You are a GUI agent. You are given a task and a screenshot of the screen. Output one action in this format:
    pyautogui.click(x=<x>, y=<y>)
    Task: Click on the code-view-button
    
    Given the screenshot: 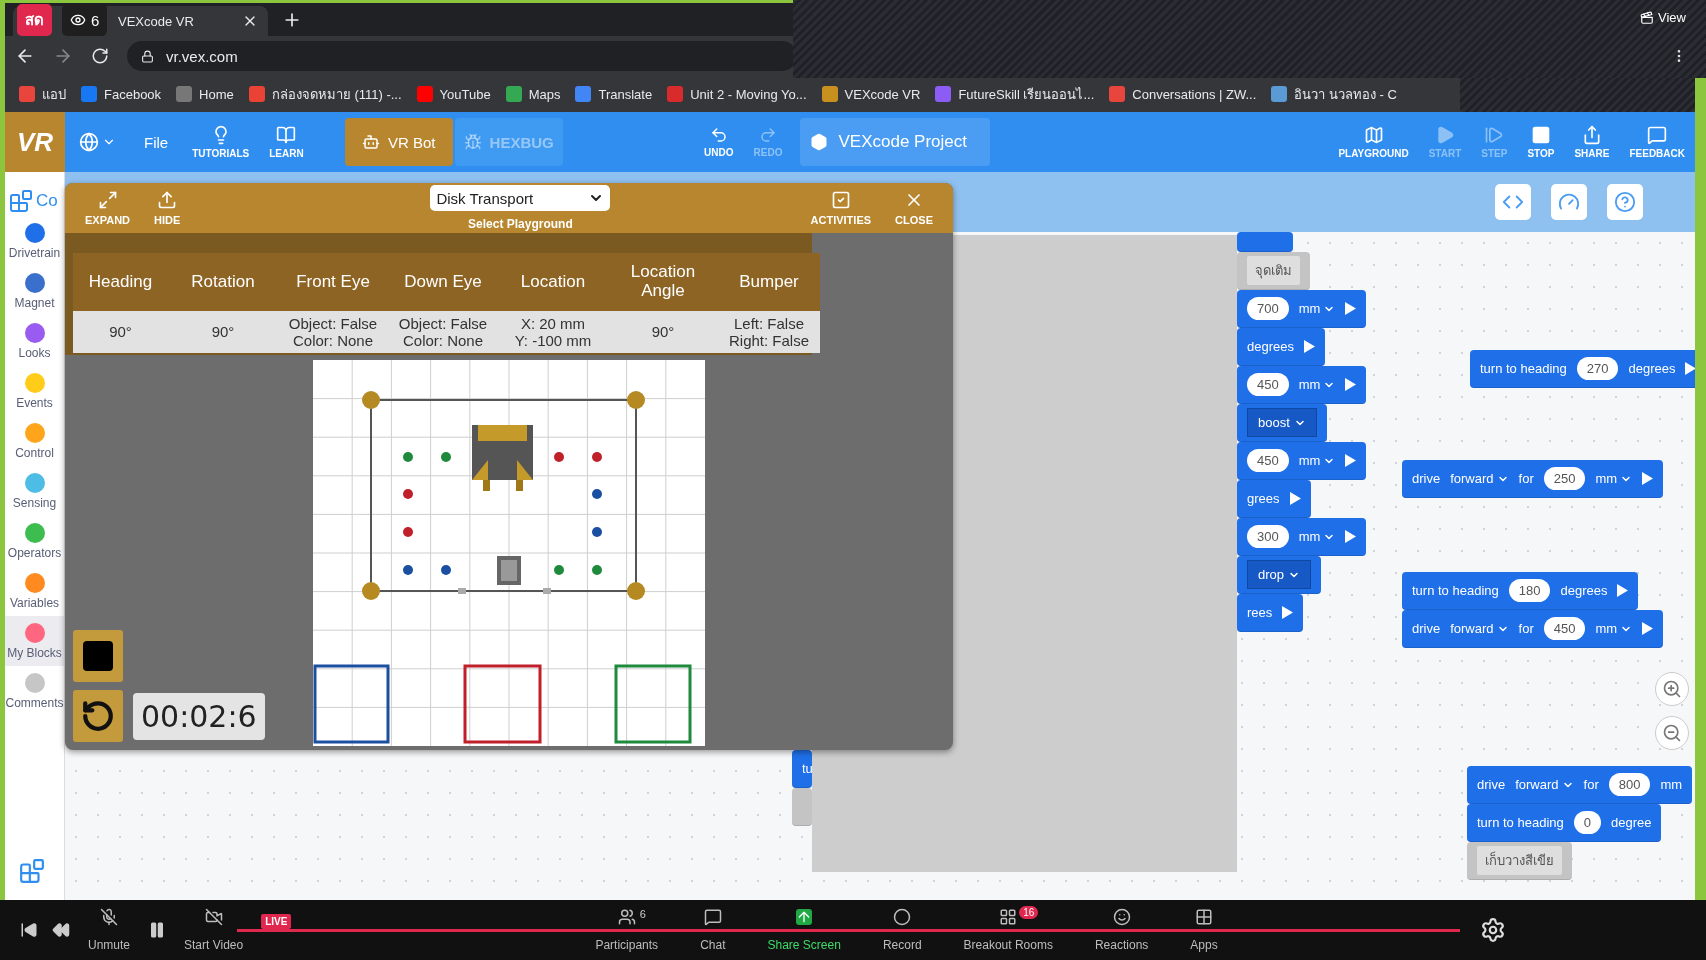 What is the action you would take?
    pyautogui.click(x=1513, y=202)
    